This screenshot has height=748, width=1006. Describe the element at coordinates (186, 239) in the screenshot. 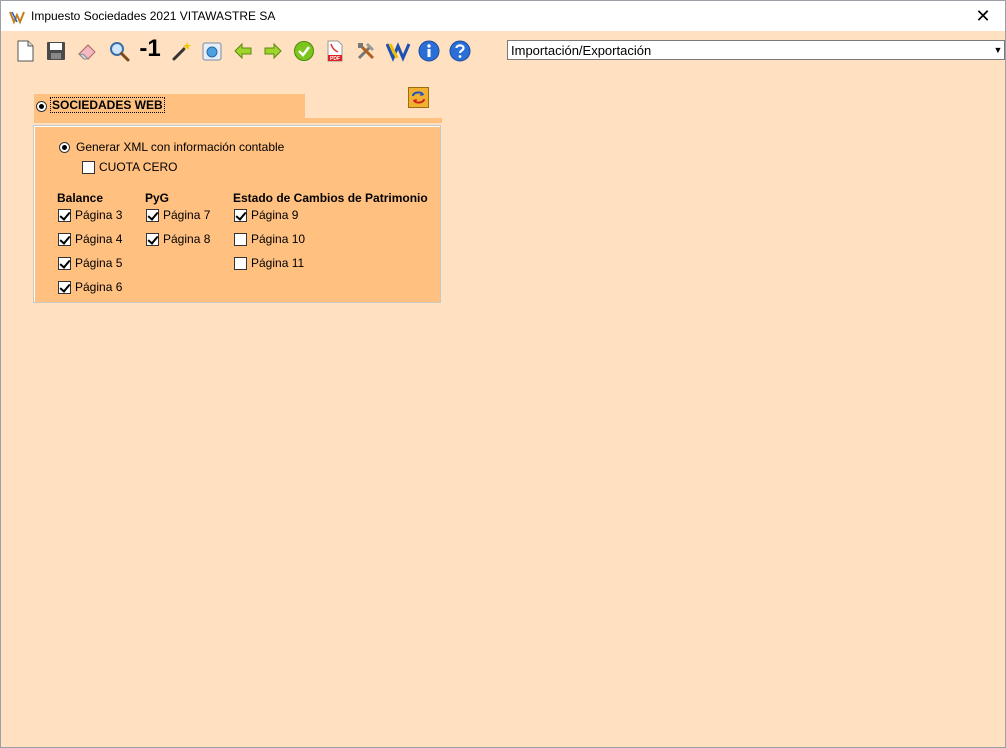

I see `pagina-8-label: Página 8` at that location.